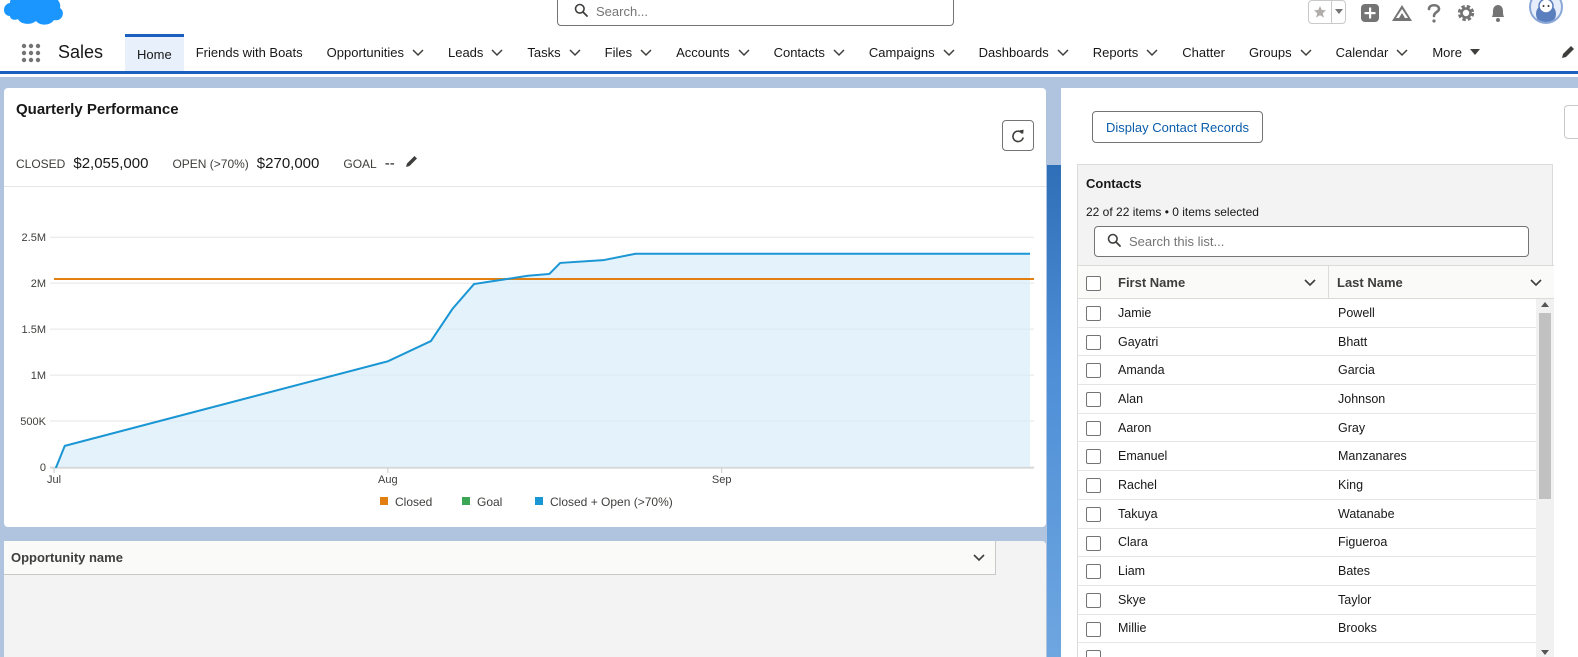  What do you see at coordinates (1545, 406) in the screenshot?
I see `scroll-thumb` at bounding box center [1545, 406].